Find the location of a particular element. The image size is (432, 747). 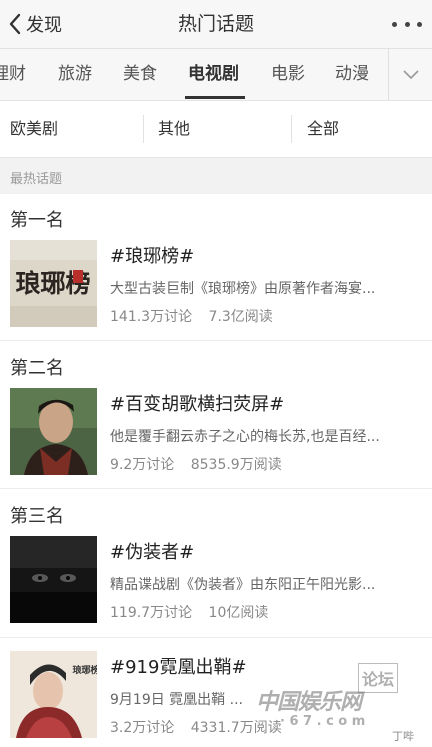

topic-stats: 3.2万讨论 4331.7万阅读 is located at coordinates (196, 727).